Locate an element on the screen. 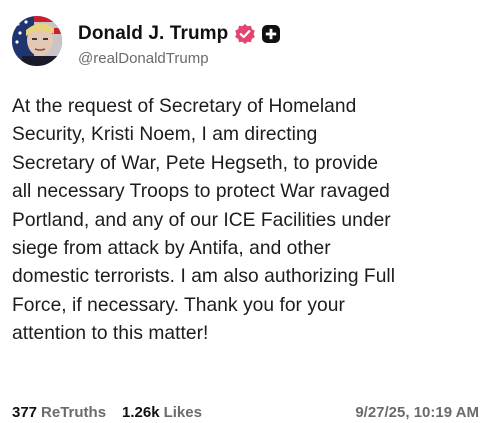 The width and height of the screenshot is (491, 423). avatar-image is located at coordinates (37, 41).